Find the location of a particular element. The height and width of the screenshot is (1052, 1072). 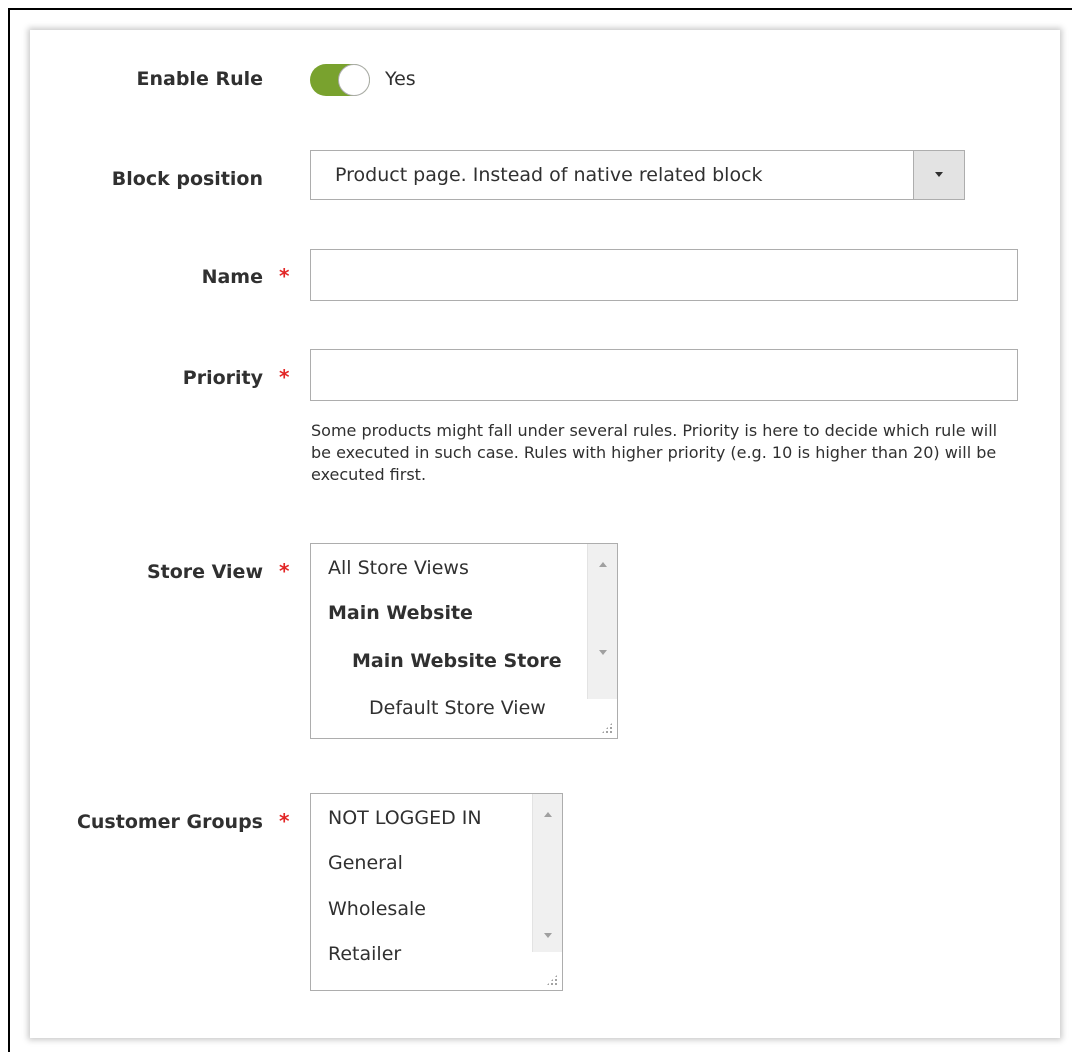

list-item: Main Website is located at coordinates (400, 613).